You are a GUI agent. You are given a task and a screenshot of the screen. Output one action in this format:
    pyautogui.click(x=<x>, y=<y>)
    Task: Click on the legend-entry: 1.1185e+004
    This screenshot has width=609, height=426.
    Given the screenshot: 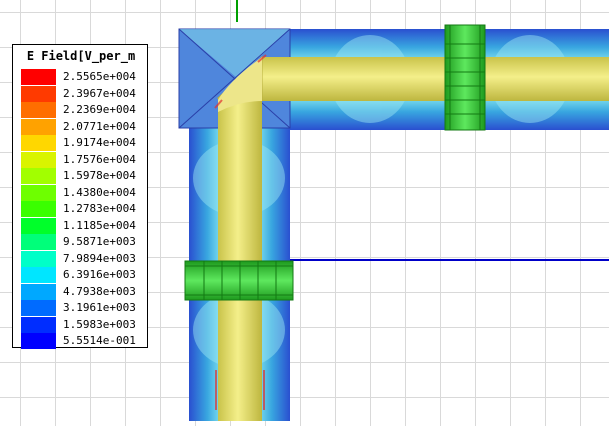 What is the action you would take?
    pyautogui.click(x=83, y=225)
    